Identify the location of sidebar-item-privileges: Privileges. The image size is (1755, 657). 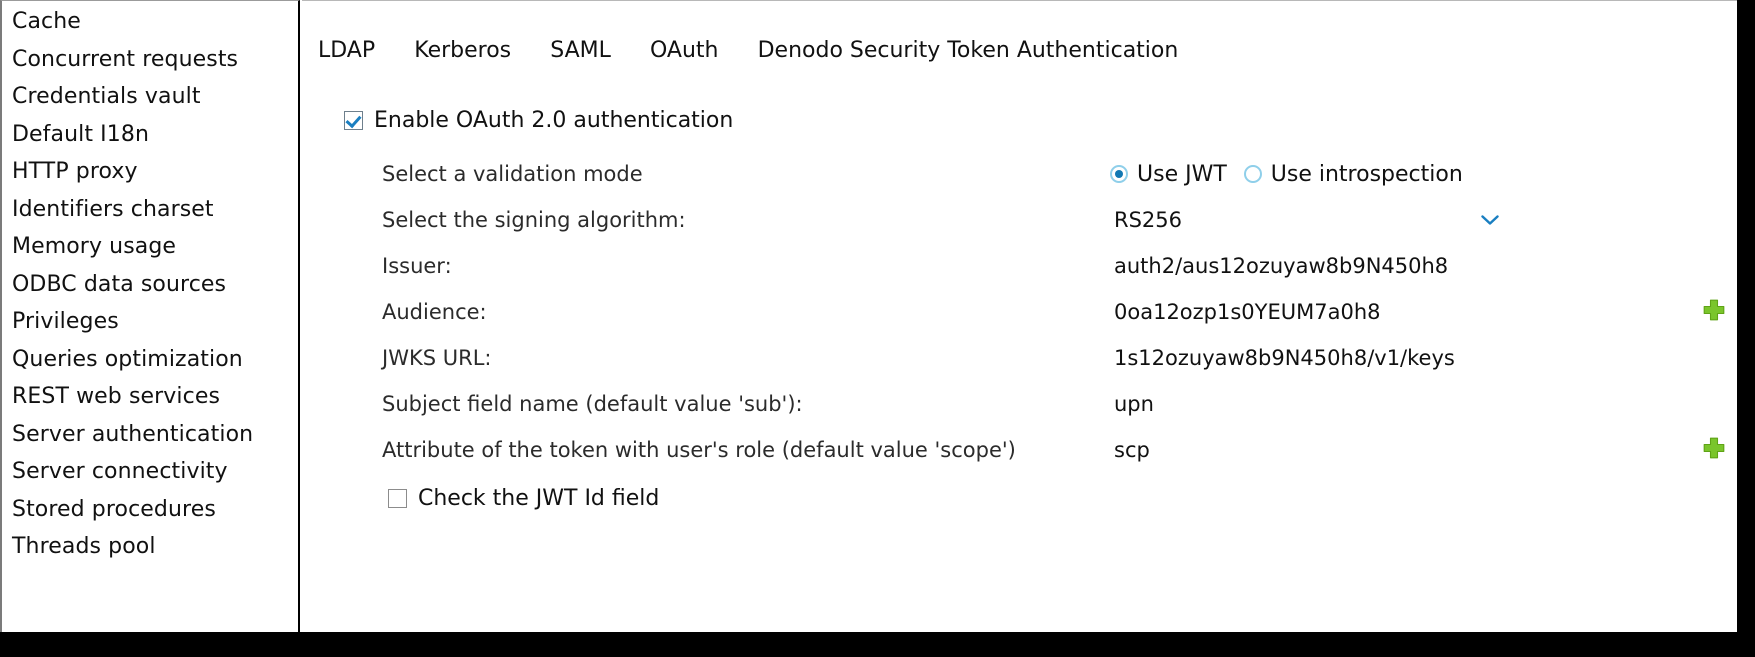
(150, 322).